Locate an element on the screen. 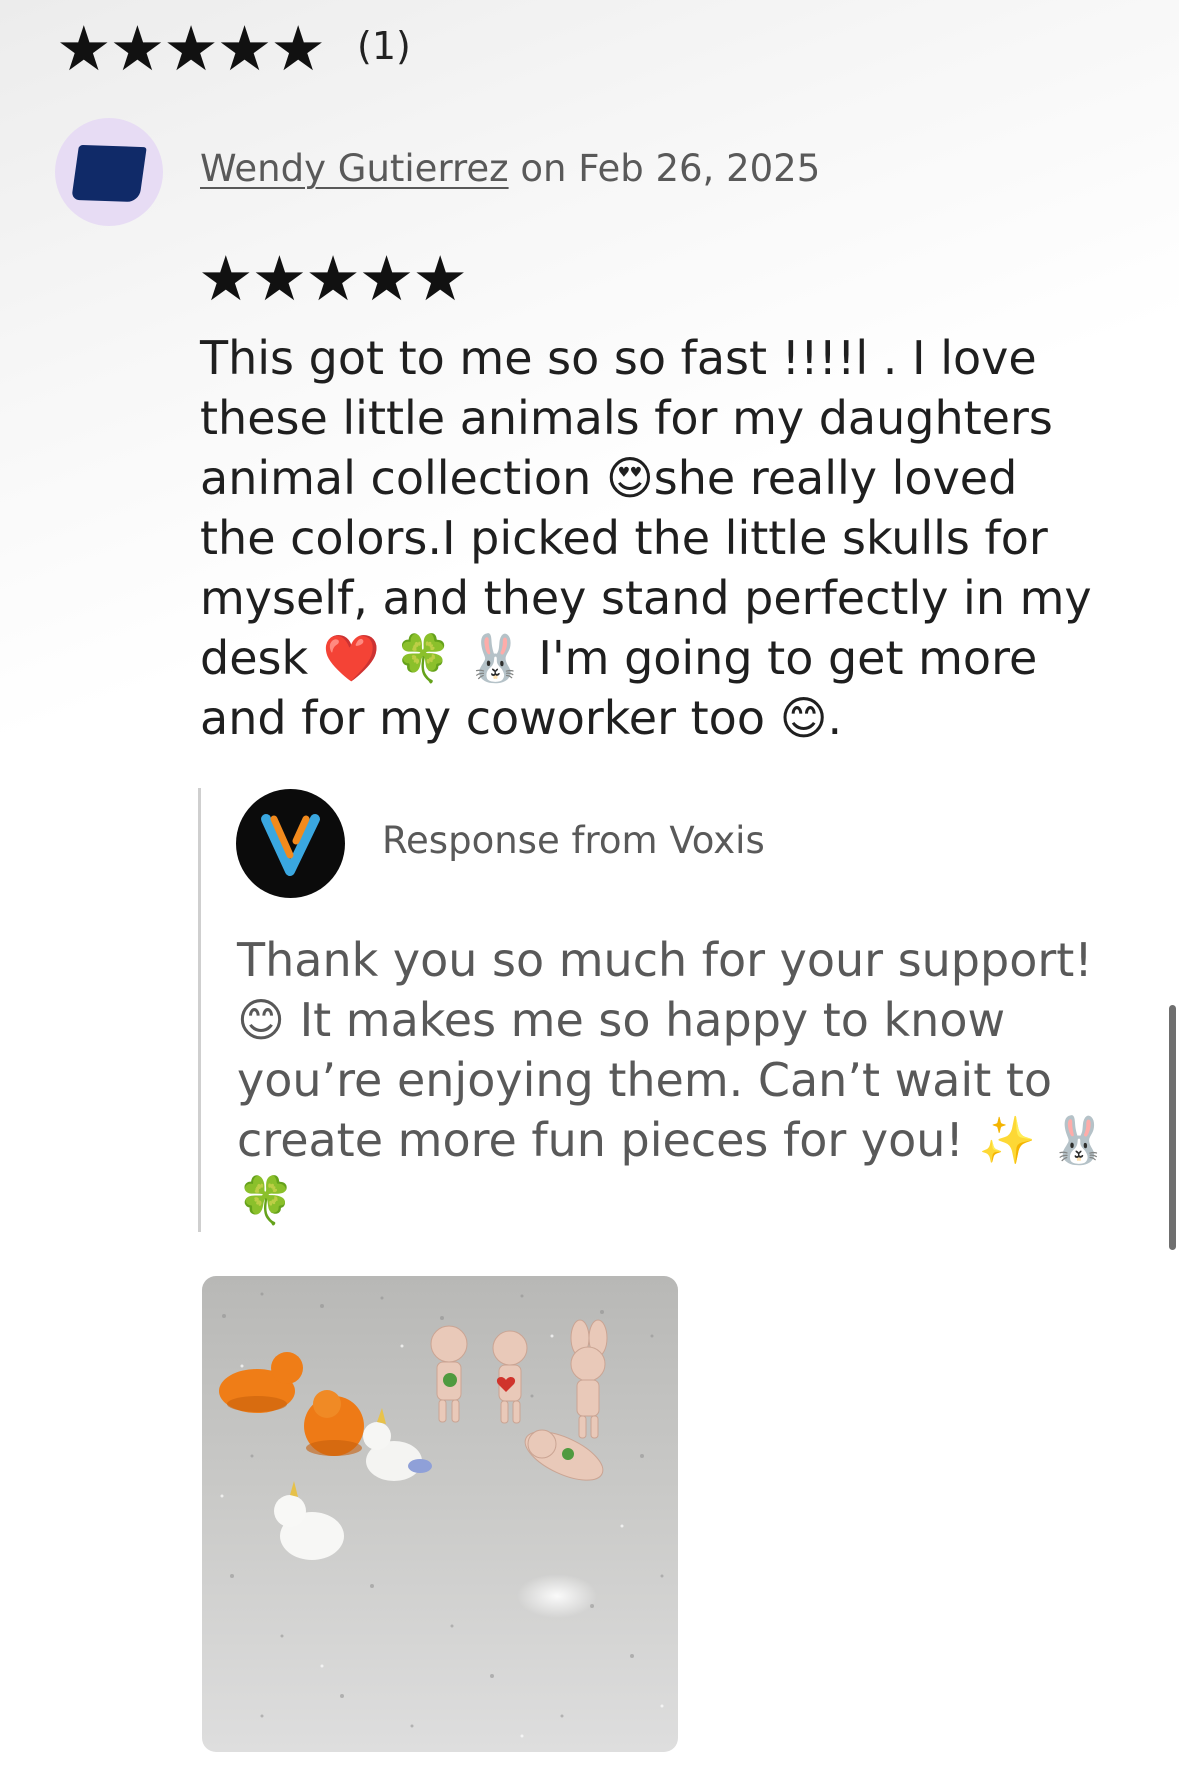 This screenshot has height=1765, width=1179. rating-summary-stars: ★ ★ ★ ★ ★ is located at coordinates (191, 48).